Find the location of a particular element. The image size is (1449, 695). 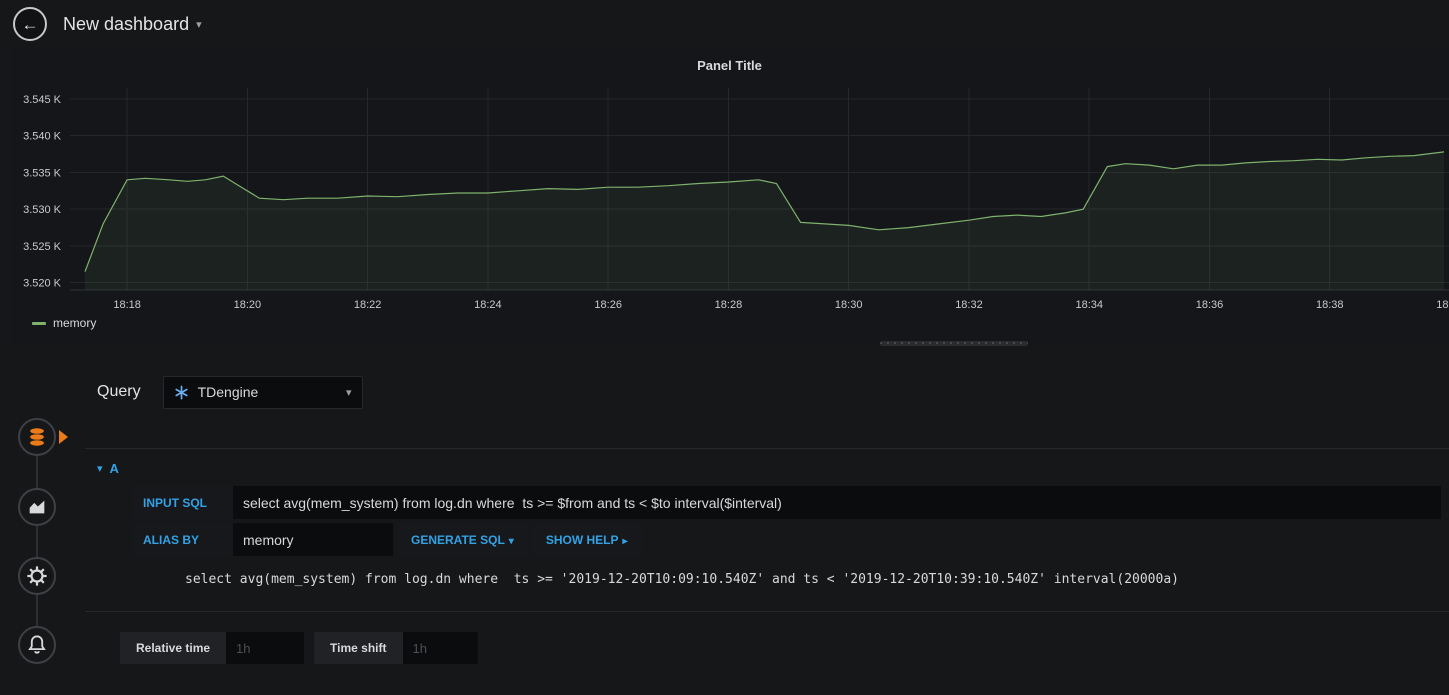

alias-by-field is located at coordinates (313, 539).